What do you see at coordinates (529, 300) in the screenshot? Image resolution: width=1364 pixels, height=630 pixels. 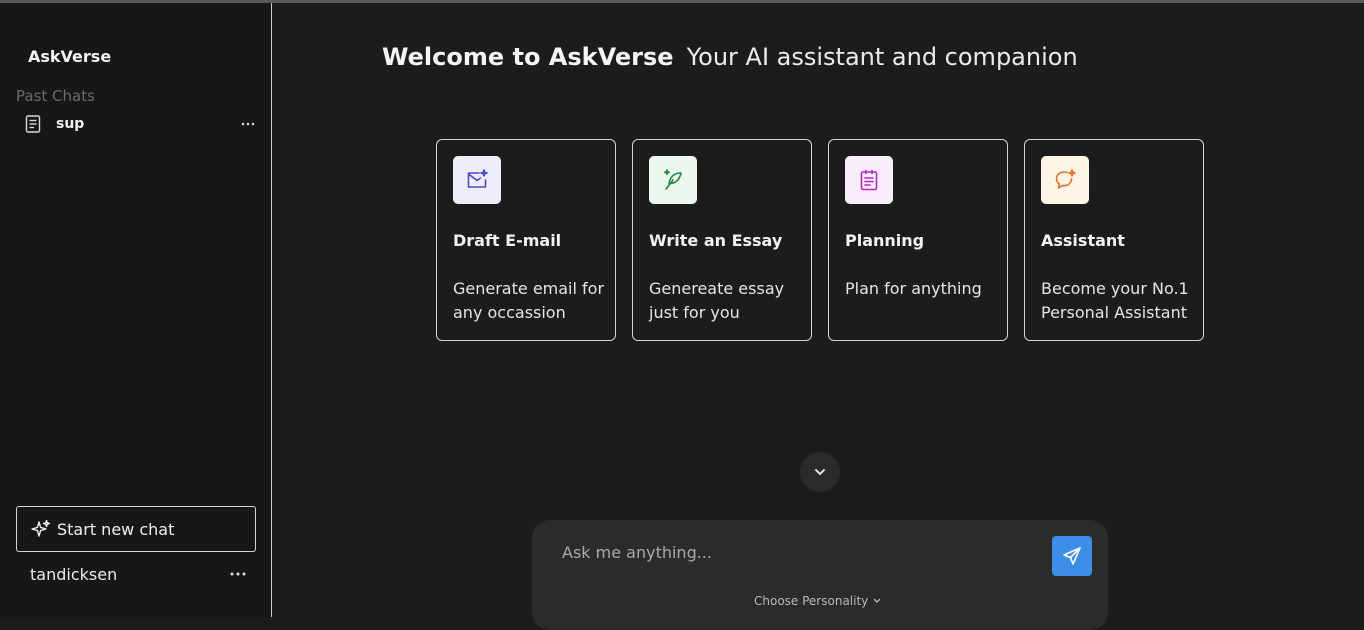 I see `card-description: Generate email for any occassion` at bounding box center [529, 300].